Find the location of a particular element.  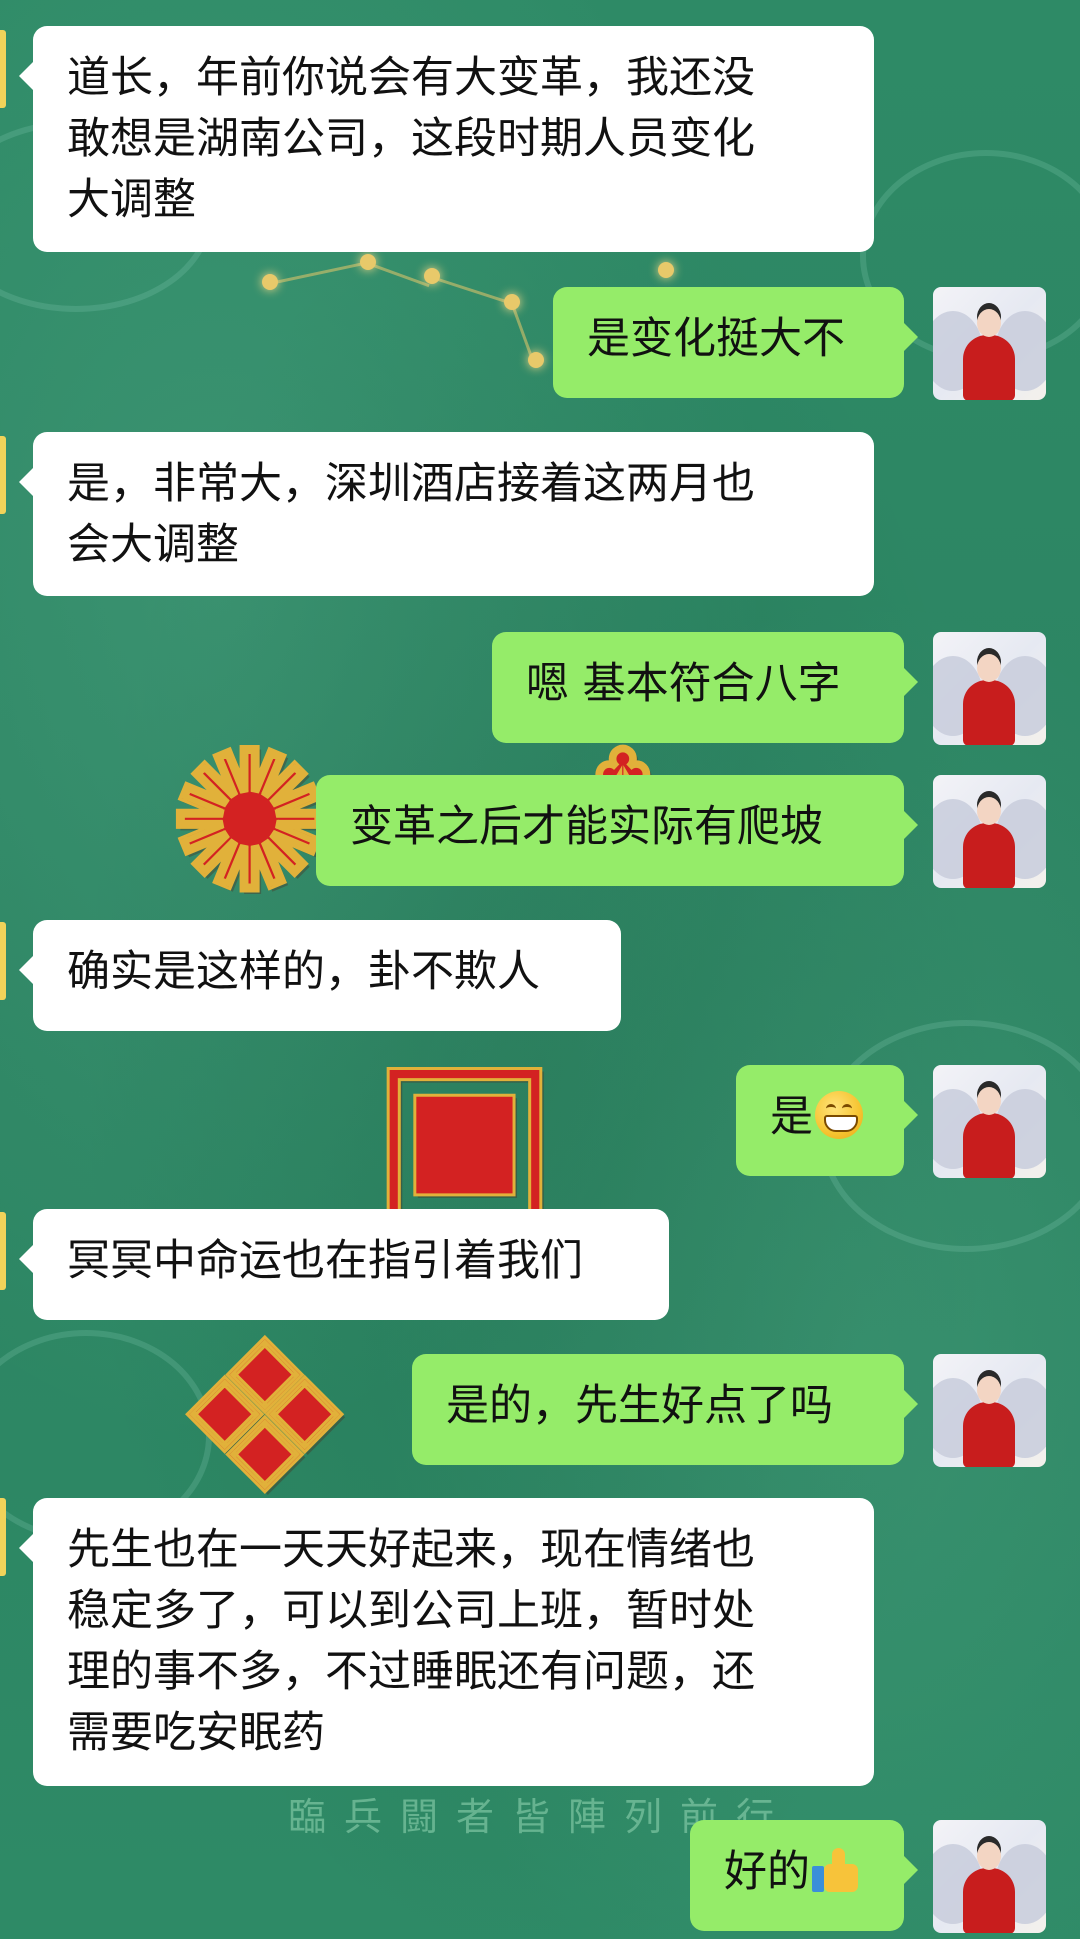

message-bubble-received: 是，非常大，深圳酒店接着这两月也 会大调整 is located at coordinates (446, 514).